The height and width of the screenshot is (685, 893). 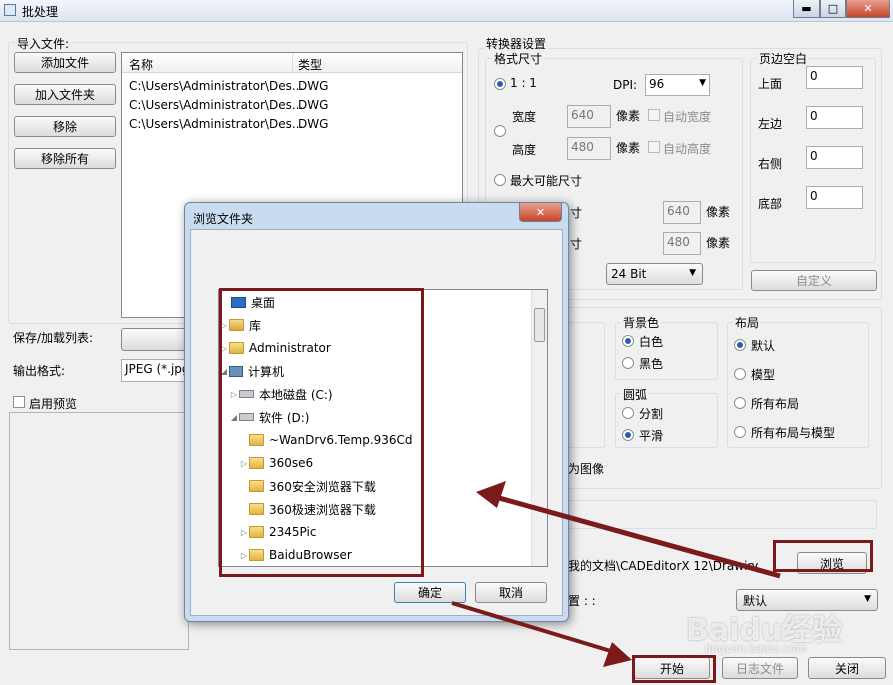 I want to click on arrow-line-browse, so click(x=636, y=536).